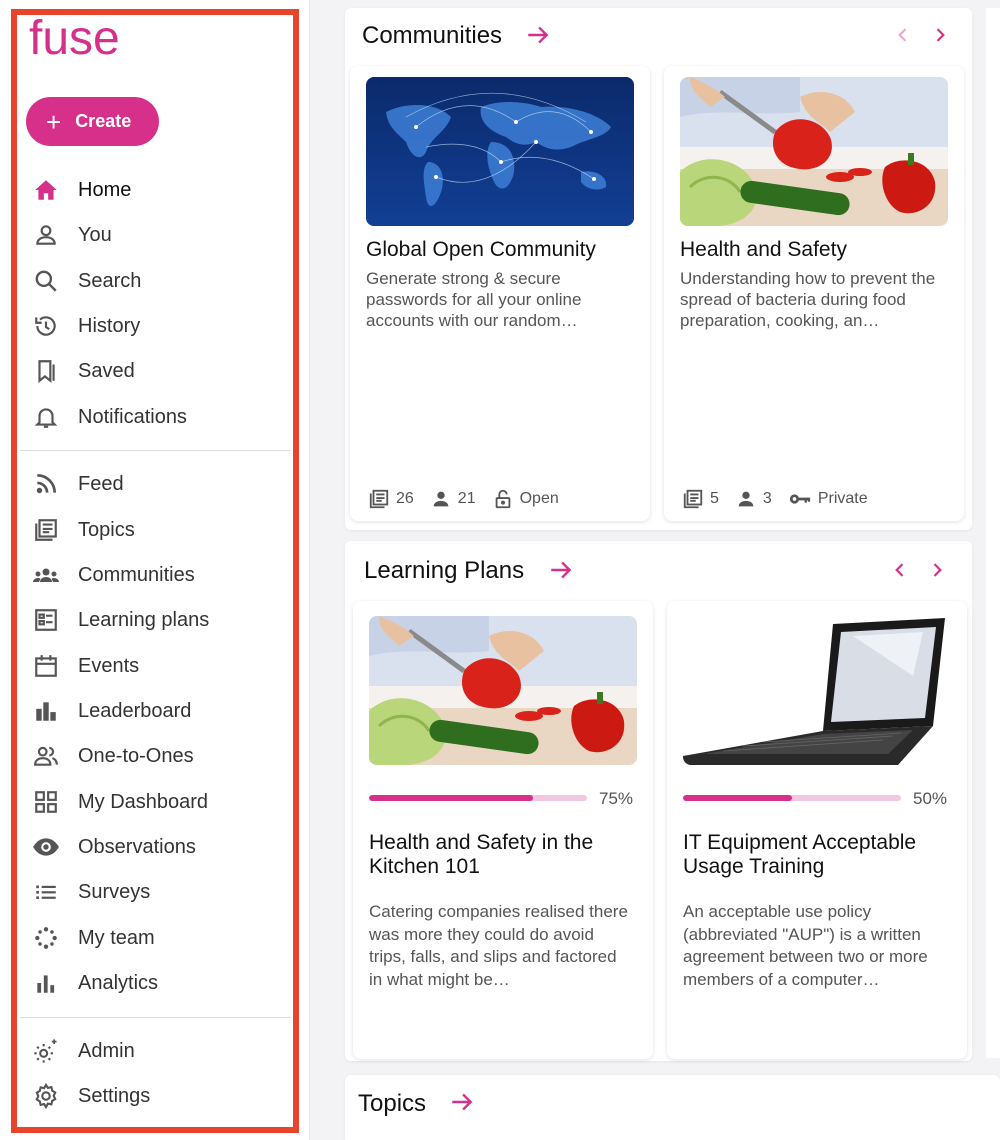 The width and height of the screenshot is (1000, 1140). What do you see at coordinates (157, 666) in the screenshot?
I see `nav-item-events: Events` at bounding box center [157, 666].